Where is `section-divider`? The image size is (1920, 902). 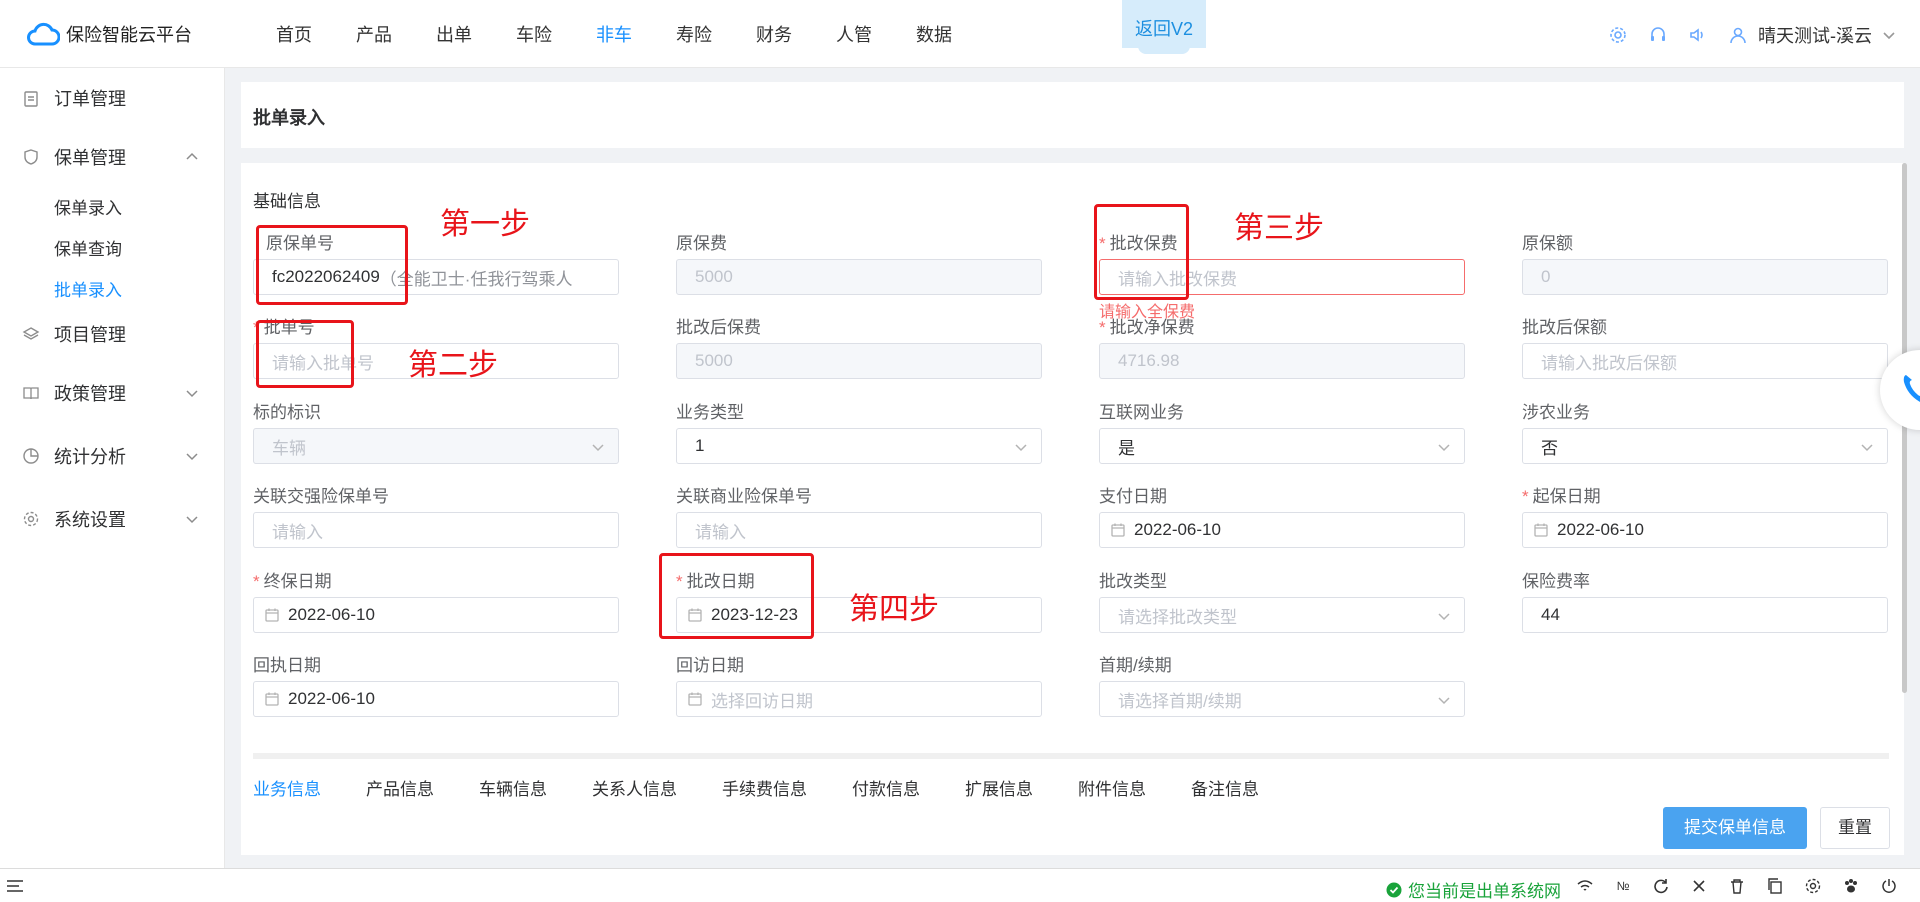
section-divider is located at coordinates (1071, 756).